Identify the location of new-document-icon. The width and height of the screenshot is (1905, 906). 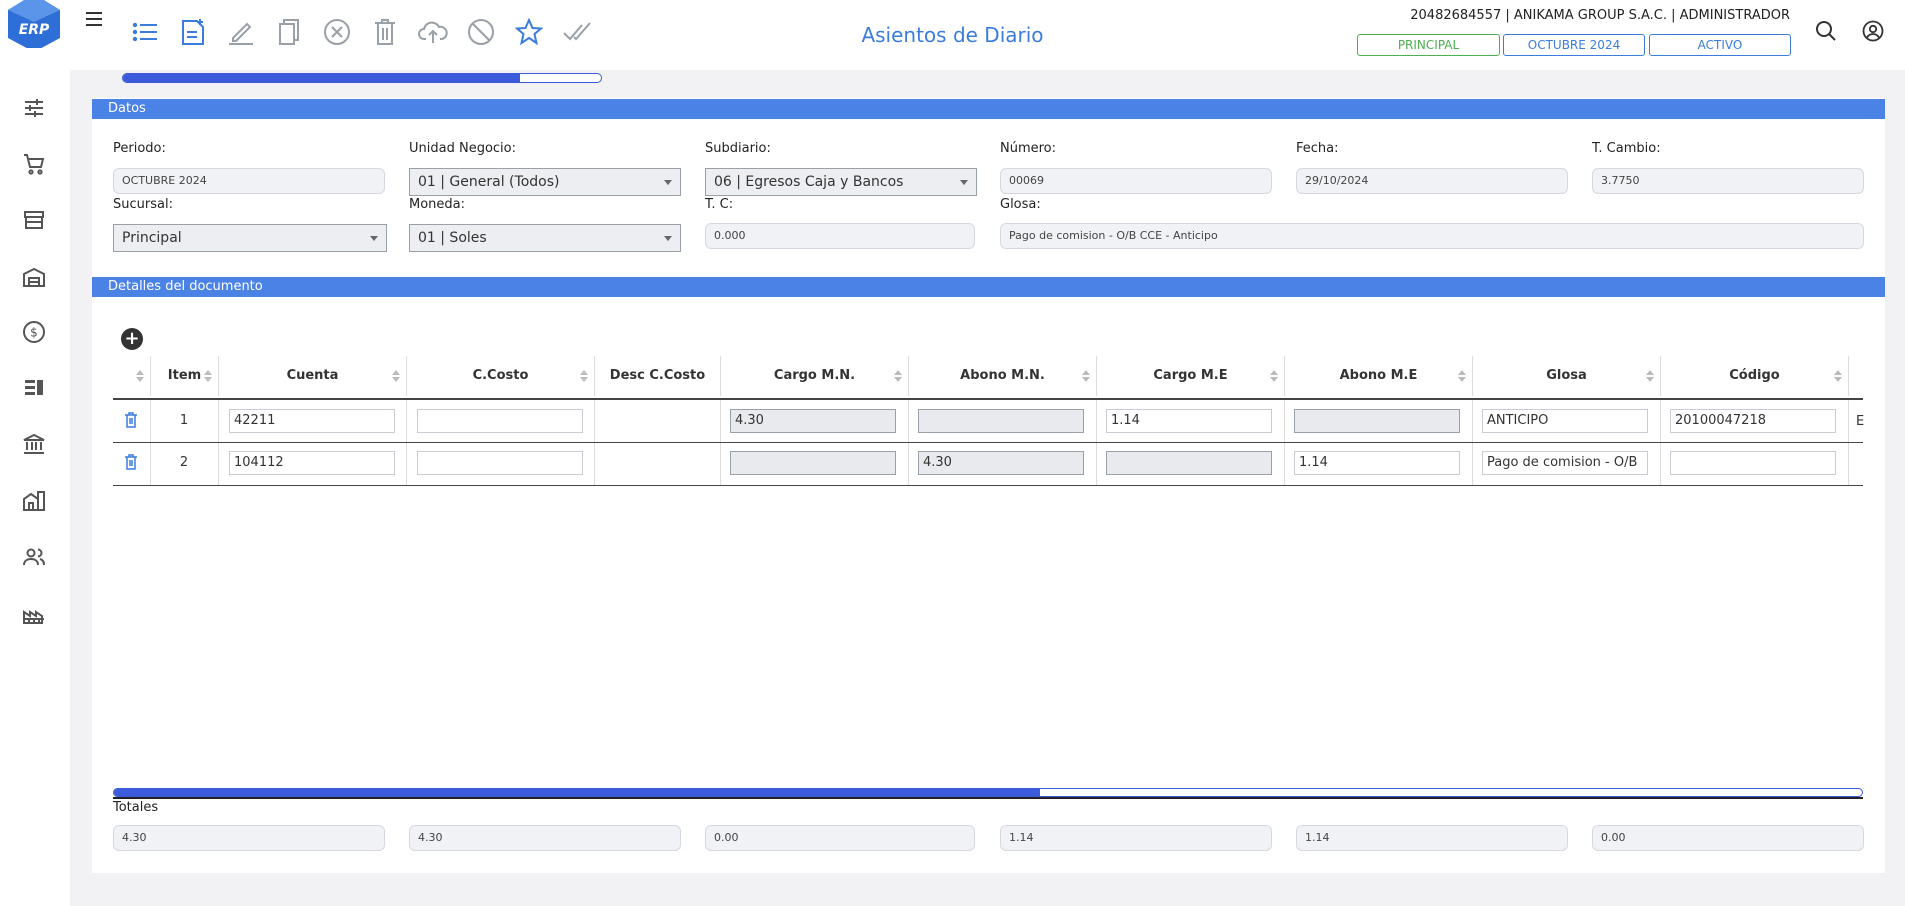
(193, 32).